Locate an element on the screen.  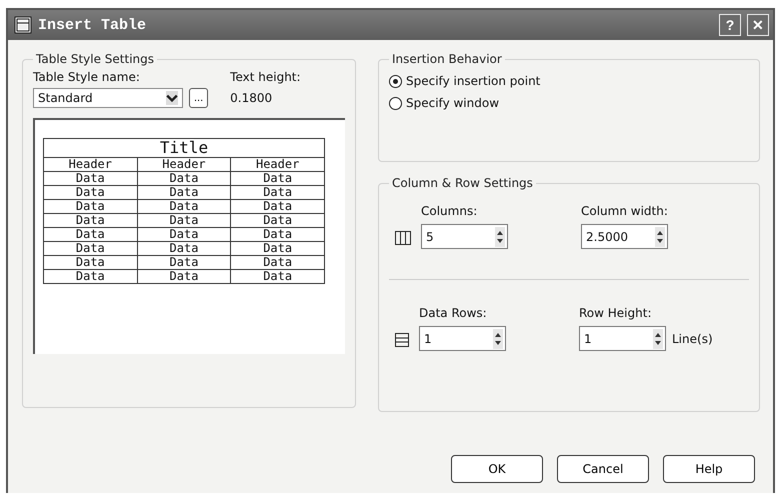
group-title: Table Style Settings is located at coordinates (95, 59).